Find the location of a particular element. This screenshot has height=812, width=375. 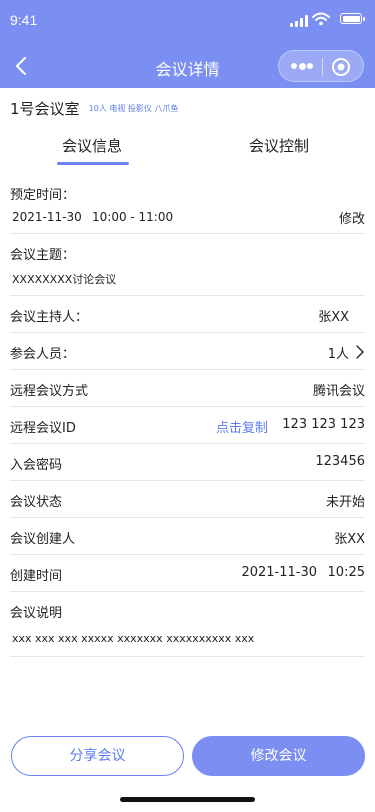

participants-value: 1人 is located at coordinates (338, 354).